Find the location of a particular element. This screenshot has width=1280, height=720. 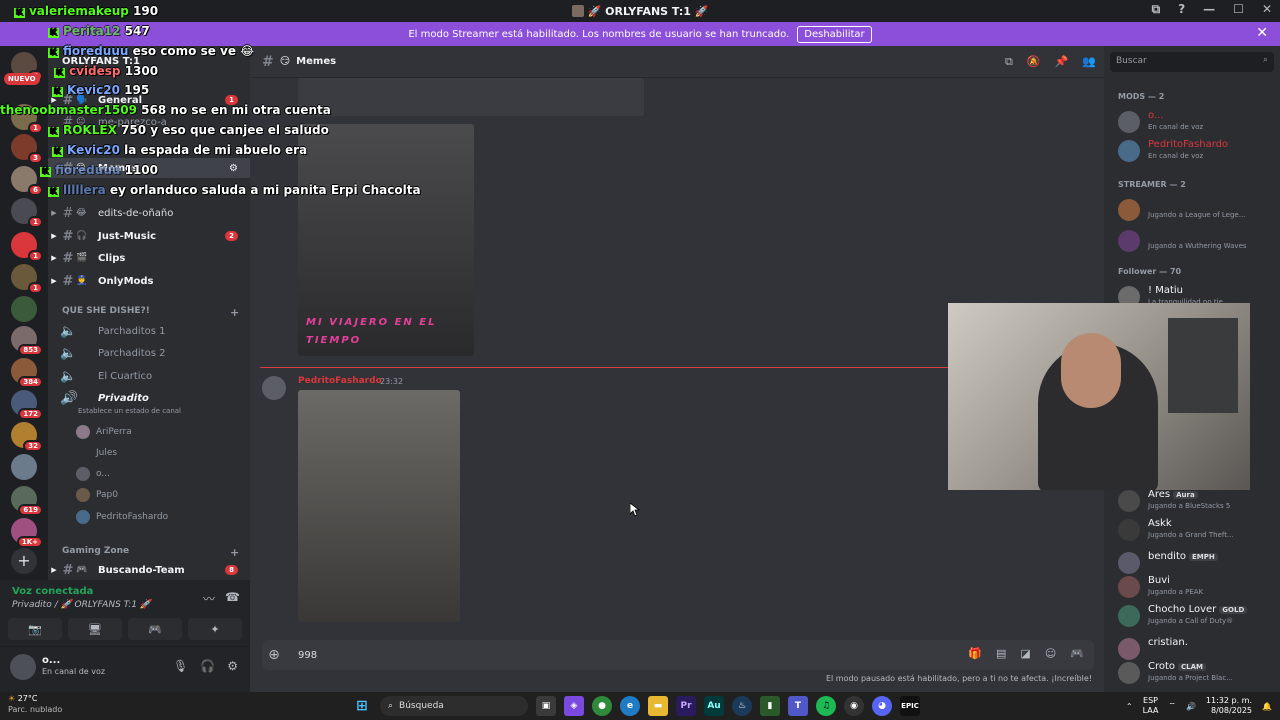

channel-onlymods: ▶ # 👮 OnlyMods is located at coordinates (149, 281).